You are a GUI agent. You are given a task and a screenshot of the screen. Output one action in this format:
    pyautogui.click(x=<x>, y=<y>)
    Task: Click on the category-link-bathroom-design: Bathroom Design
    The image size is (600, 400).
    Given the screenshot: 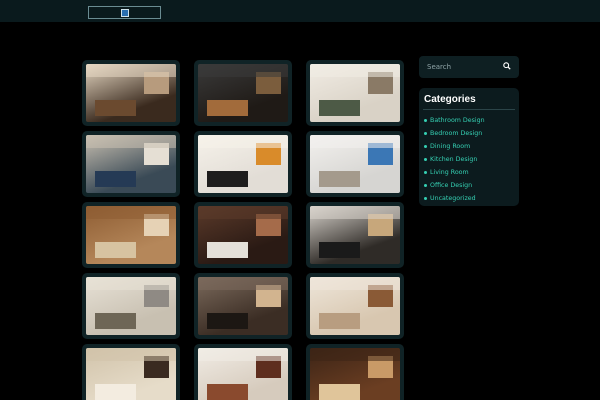 What is the action you would take?
    pyautogui.click(x=469, y=120)
    